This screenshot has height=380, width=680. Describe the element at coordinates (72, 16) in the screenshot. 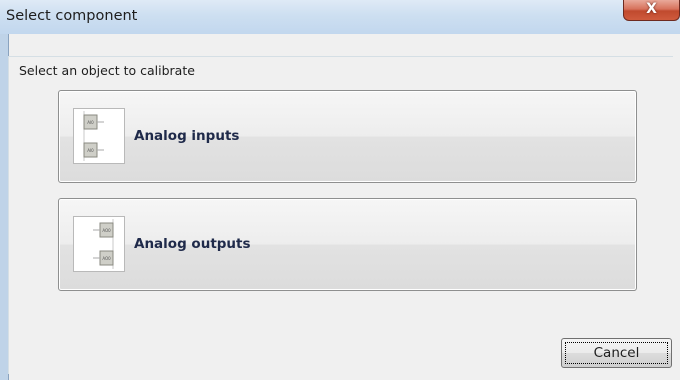

I see `window-title: Select component` at that location.